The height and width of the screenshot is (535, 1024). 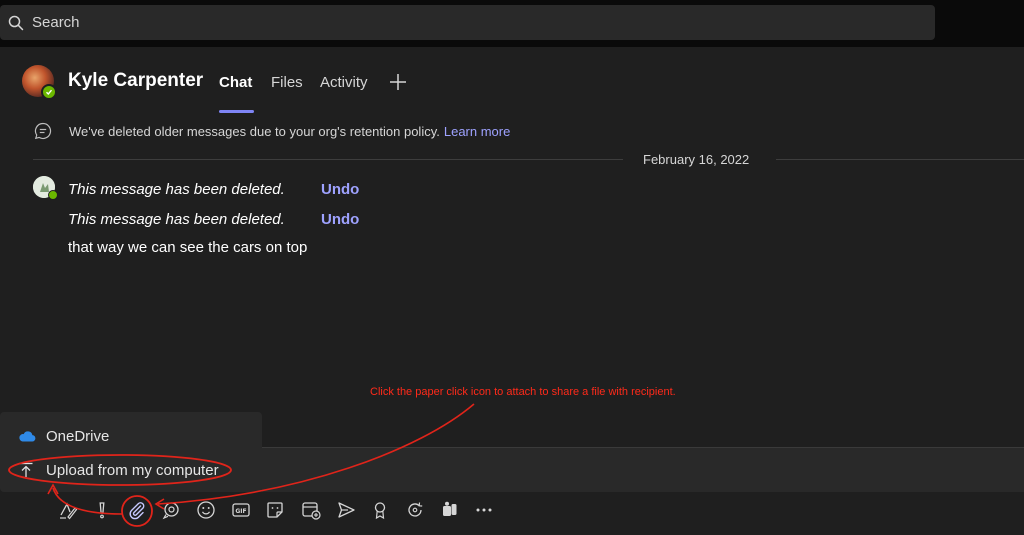 I want to click on praise-icon, so click(x=380, y=510).